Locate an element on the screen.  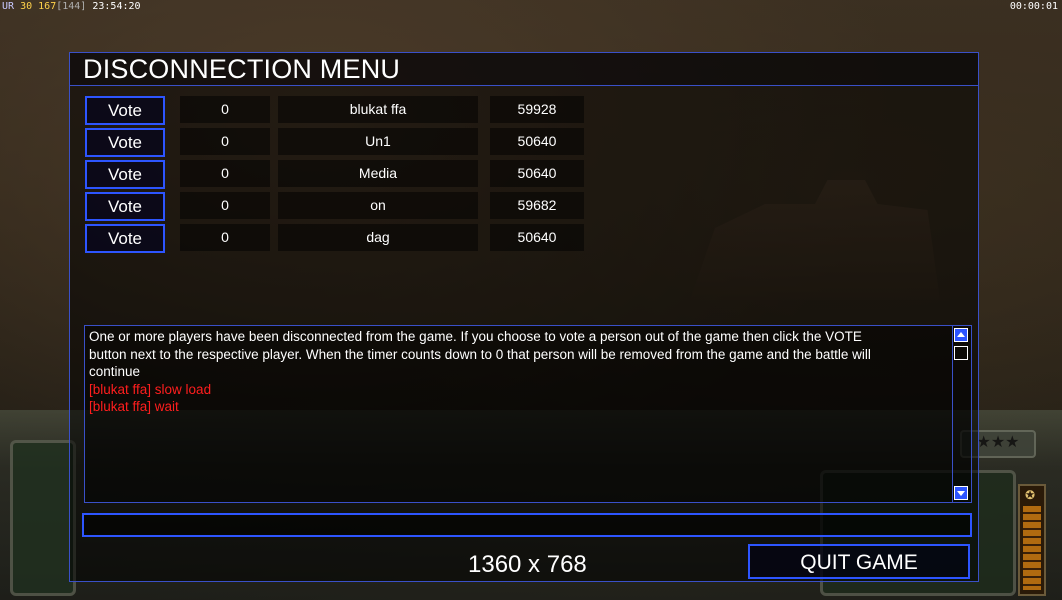
hud-stats: UR 30 167[144] 23:54:20 is located at coordinates (71, 6).